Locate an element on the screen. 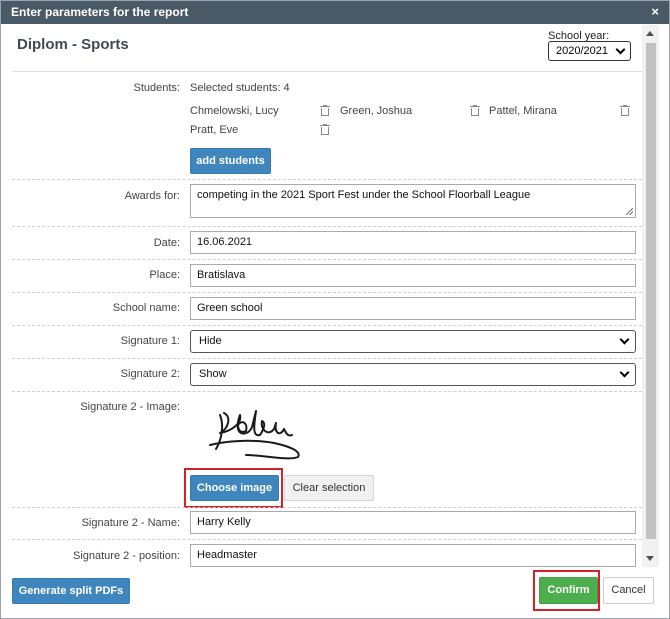 The image size is (670, 619). school-year-select: 2020/2021 is located at coordinates (589, 51).